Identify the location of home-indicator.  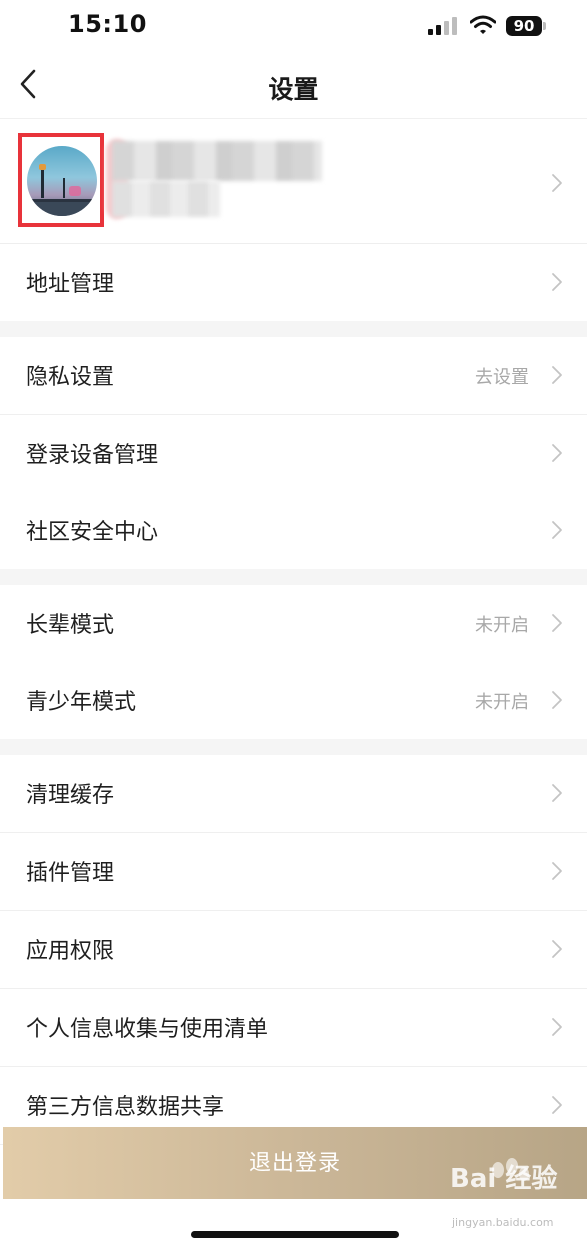
(295, 1234).